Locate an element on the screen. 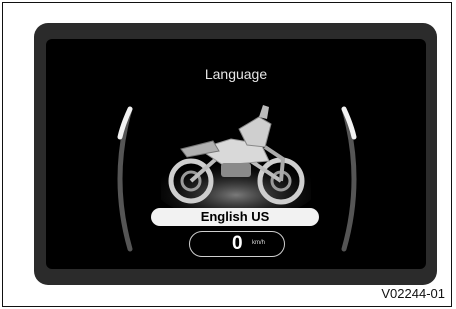  speed-value: 0 is located at coordinates (237, 243).